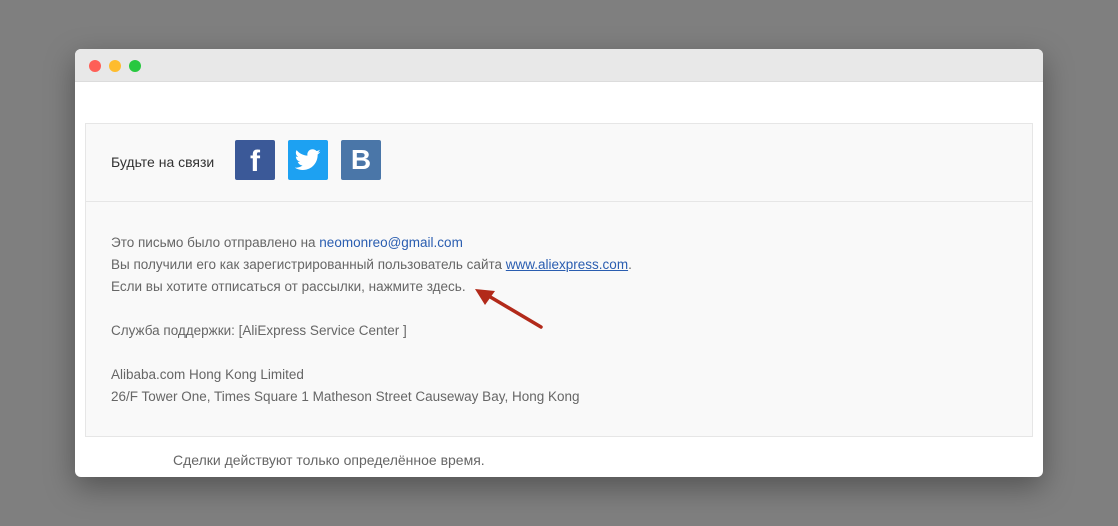 This screenshot has height=526, width=1118. I want to click on social-row: Будьте на связи f B, so click(559, 163).